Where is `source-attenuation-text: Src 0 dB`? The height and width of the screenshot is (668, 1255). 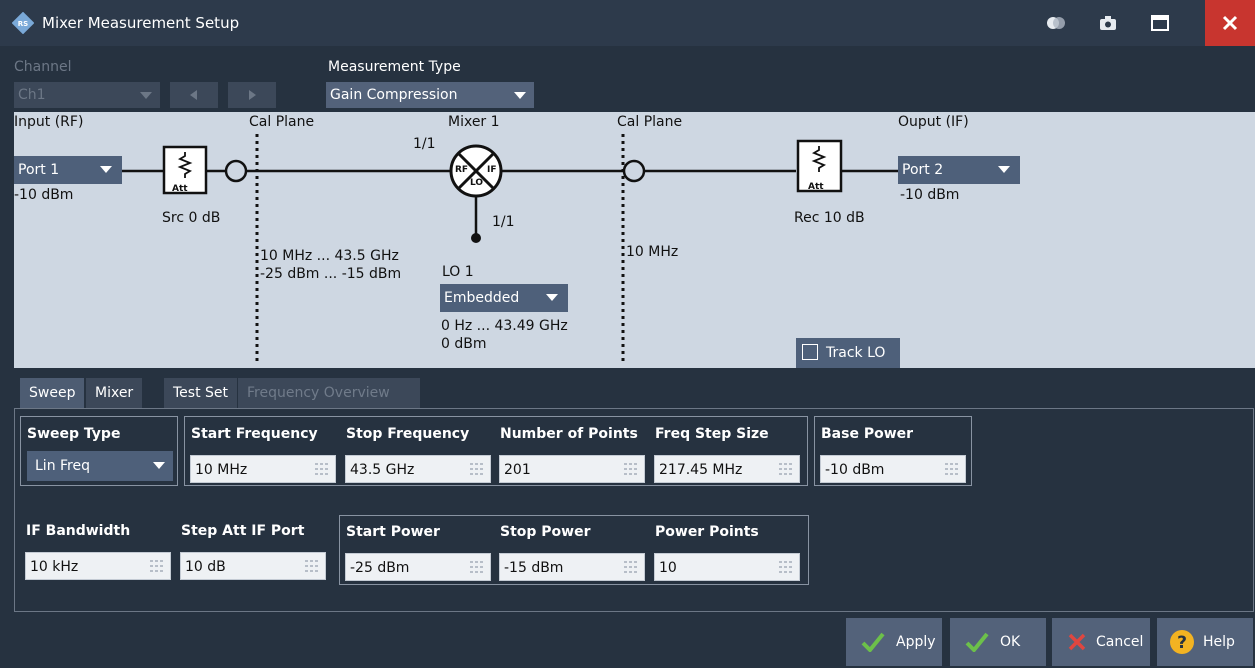
source-attenuation-text: Src 0 dB is located at coordinates (191, 218).